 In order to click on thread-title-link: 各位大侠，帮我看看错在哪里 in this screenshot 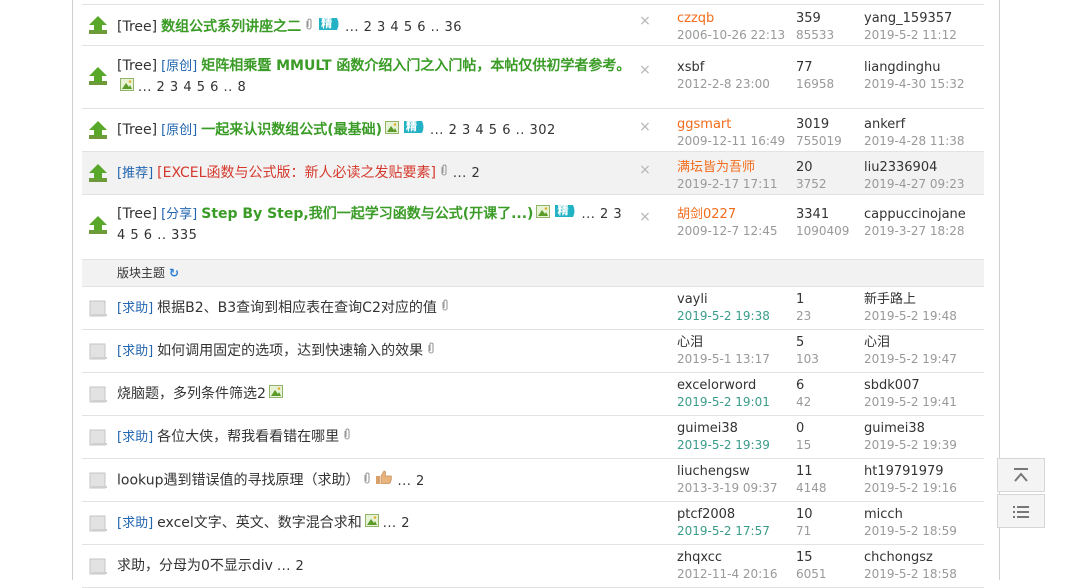, I will do `click(248, 437)`.